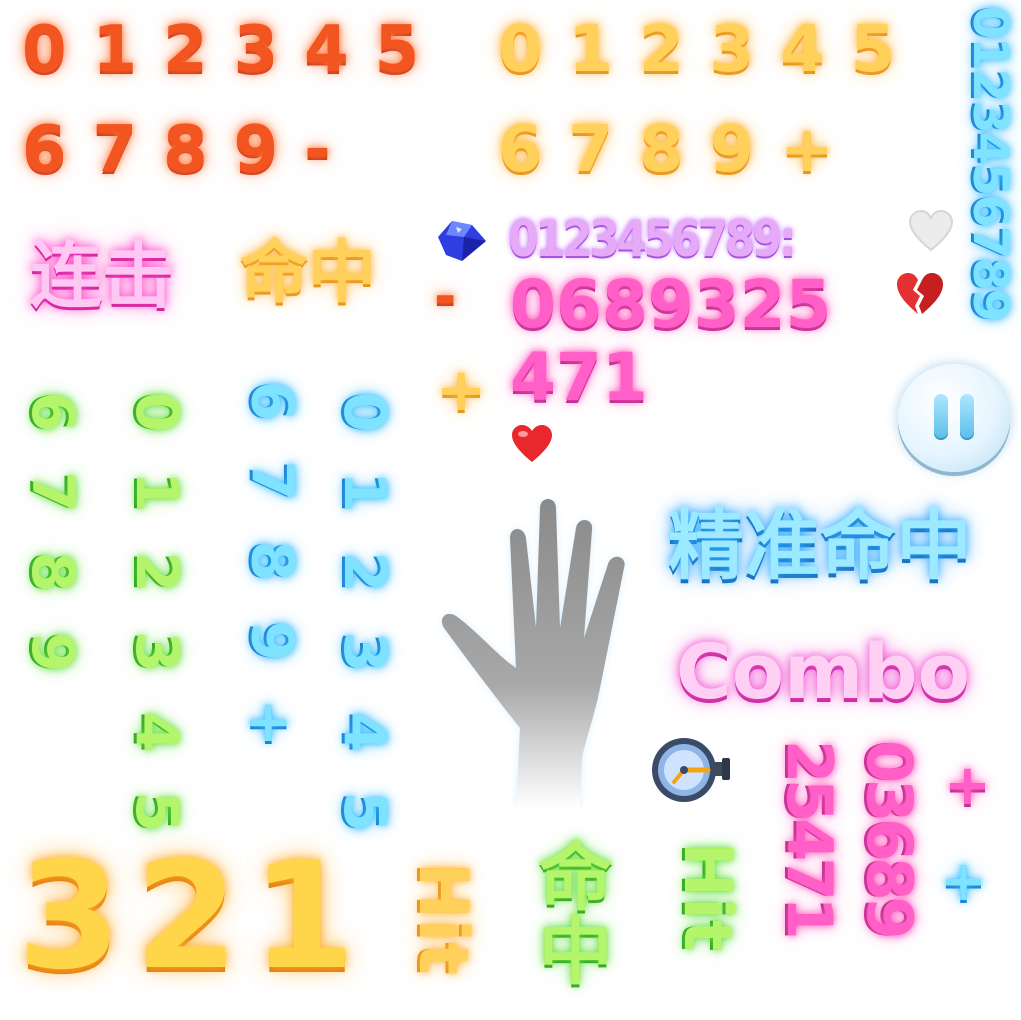  I want to click on green-digit: 8, so click(53, 572).